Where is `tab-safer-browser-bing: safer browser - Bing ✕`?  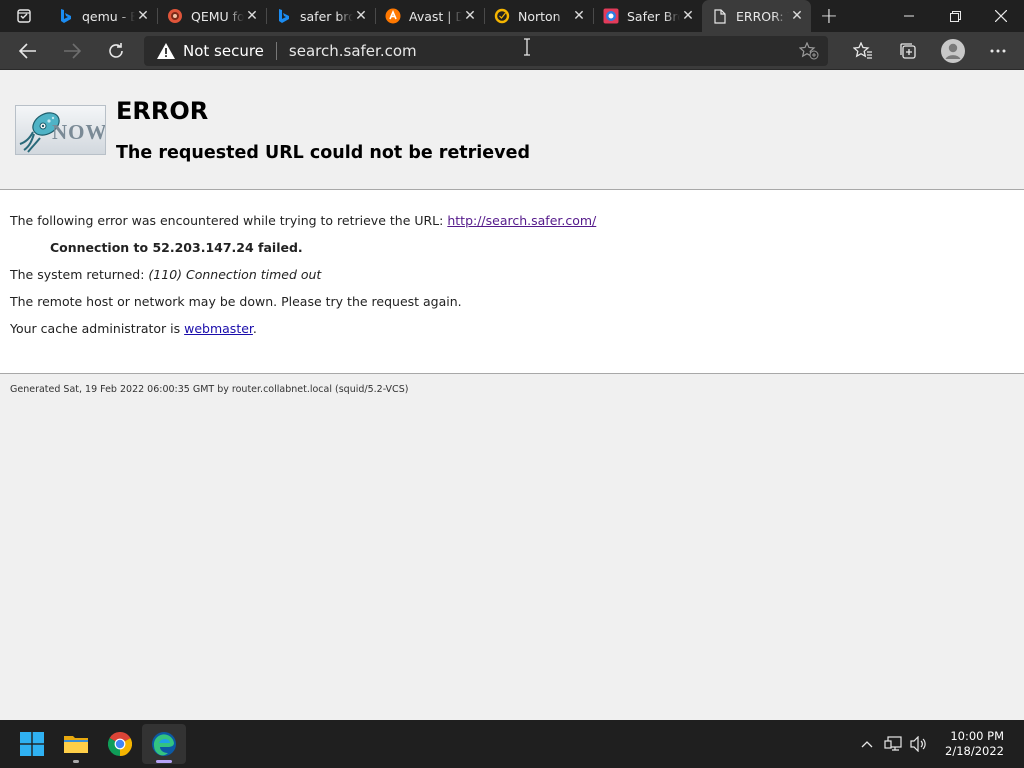
tab-safer-browser-bing: safer browser - Bing ✕ is located at coordinates (320, 16).